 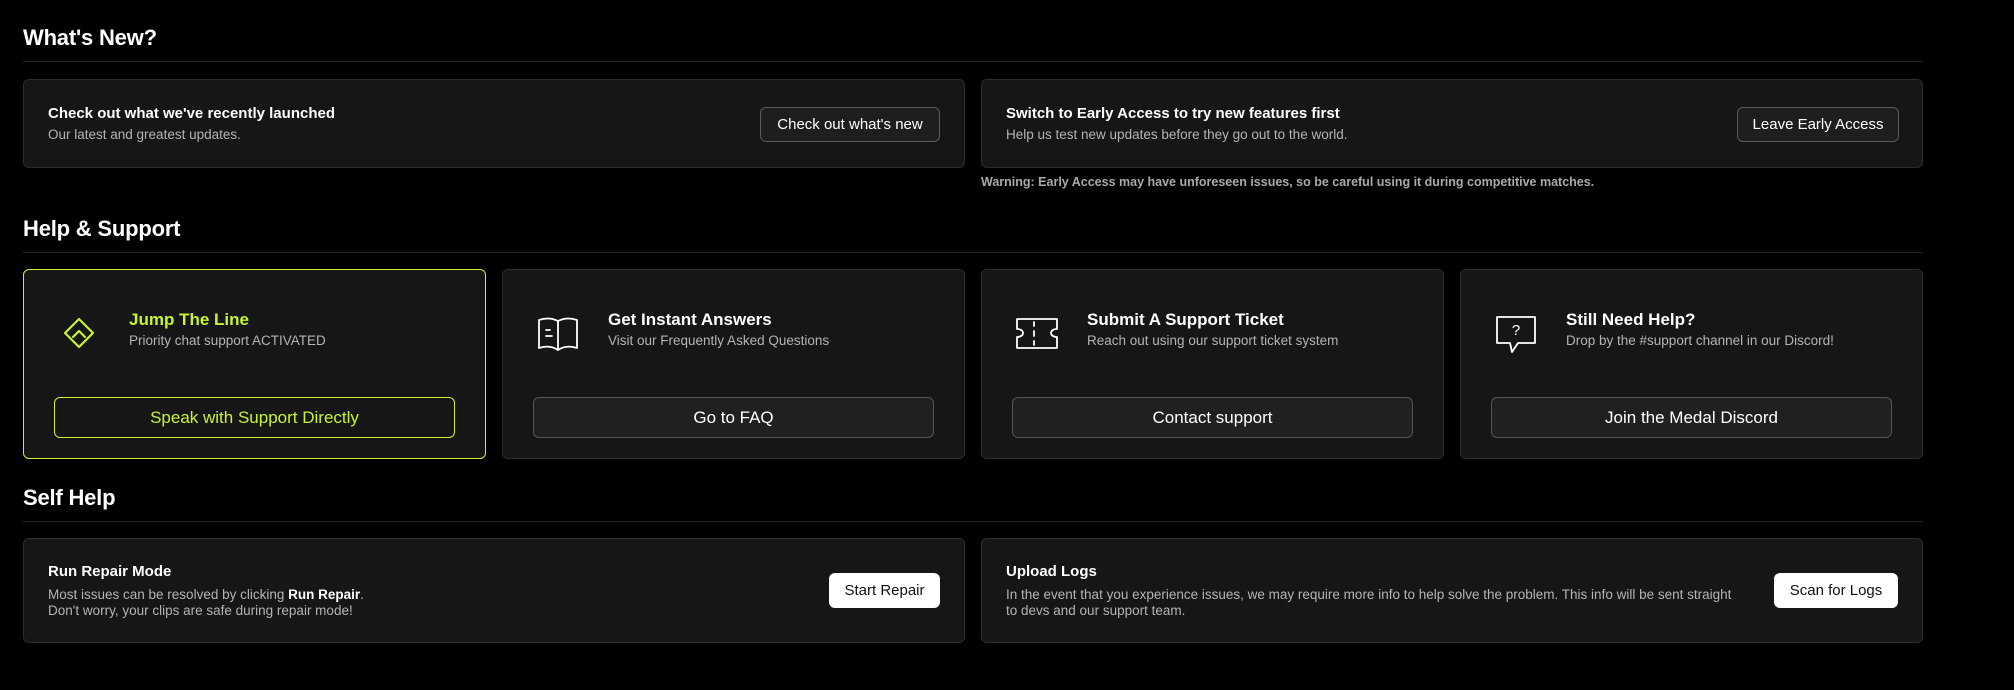 What do you see at coordinates (189, 319) in the screenshot?
I see `jump-the-line-title: Jump The Line` at bounding box center [189, 319].